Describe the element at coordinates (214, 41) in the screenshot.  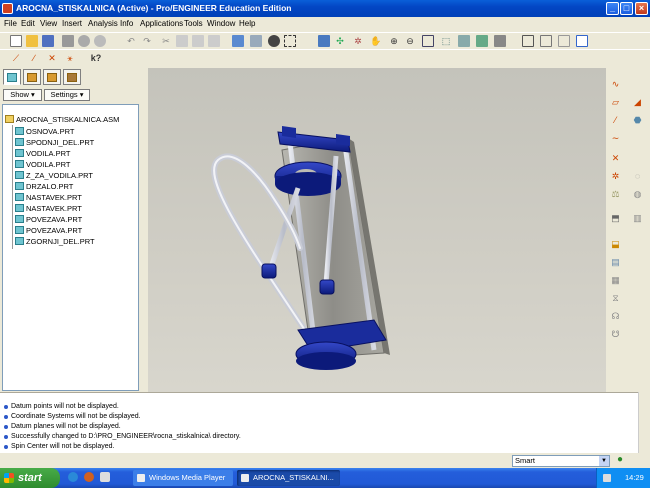
I see `paste-special-icon` at that location.